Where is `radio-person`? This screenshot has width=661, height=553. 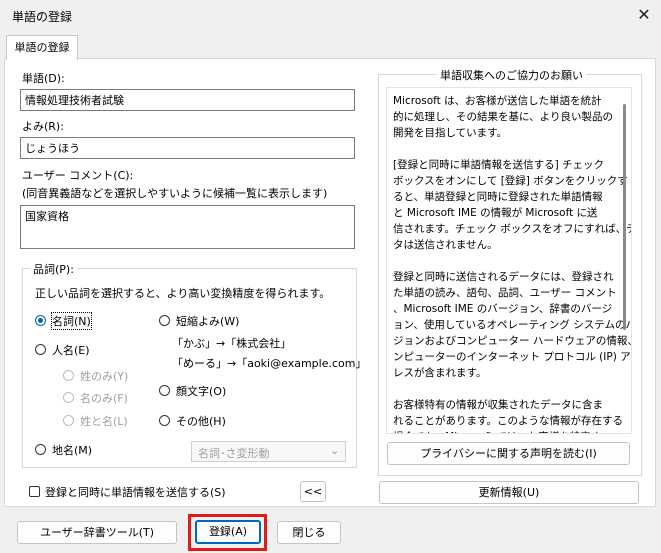
radio-person is located at coordinates (40, 349).